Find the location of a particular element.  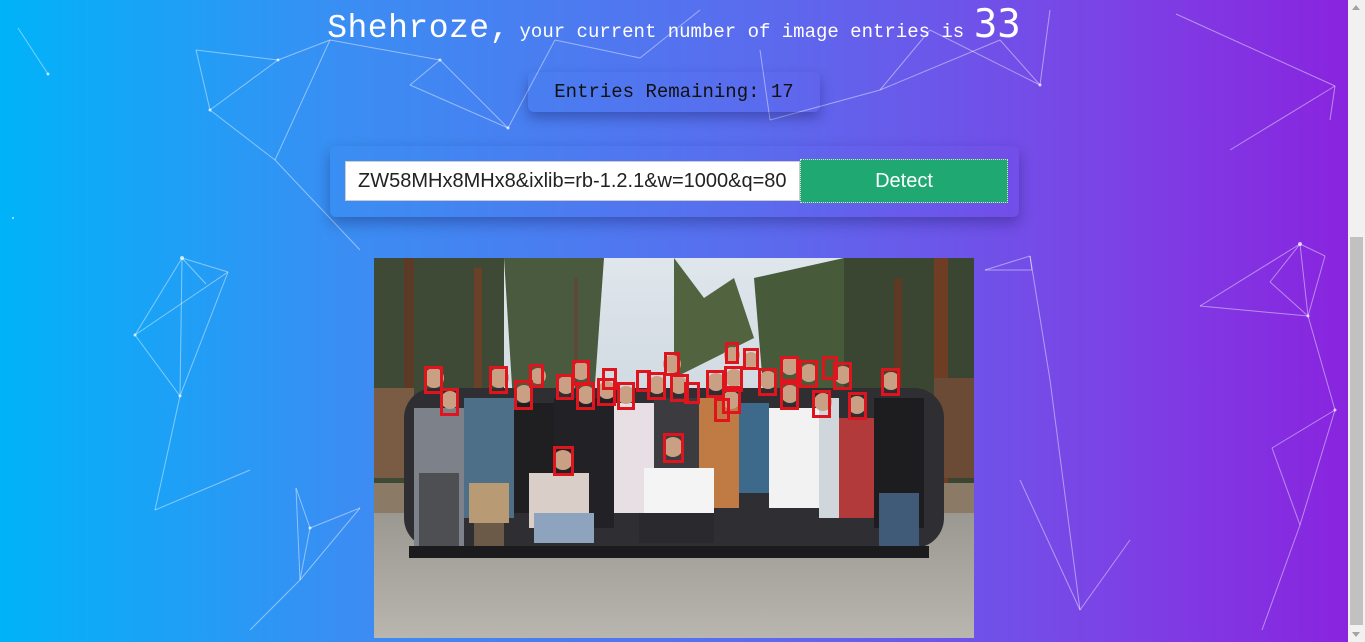

entries-remaining-badge: Entries Remaining: 17 is located at coordinates (674, 92).